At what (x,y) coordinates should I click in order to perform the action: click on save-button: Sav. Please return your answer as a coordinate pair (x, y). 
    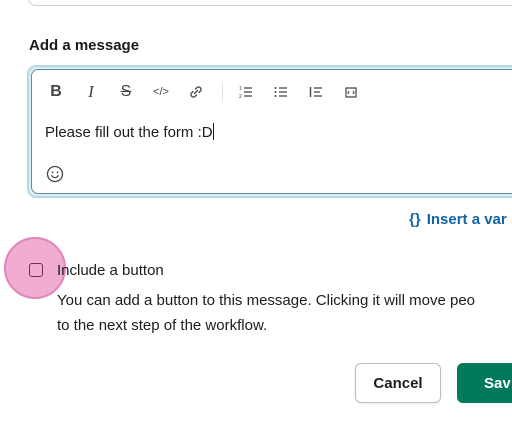
    Looking at the image, I should click on (484, 383).